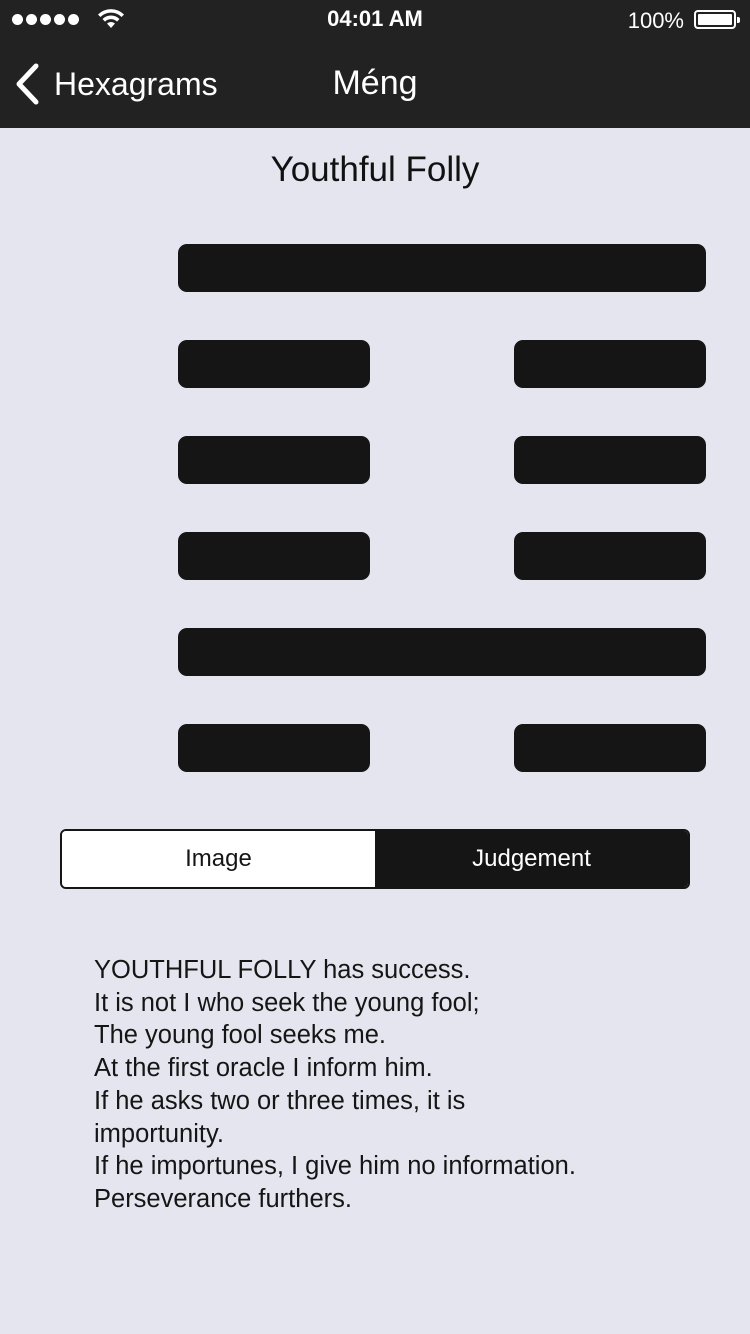 Image resolution: width=750 pixels, height=1334 pixels. Describe the element at coordinates (282, 970) in the screenshot. I see `text-line: YOUTHFUL FOLLY has success.` at that location.